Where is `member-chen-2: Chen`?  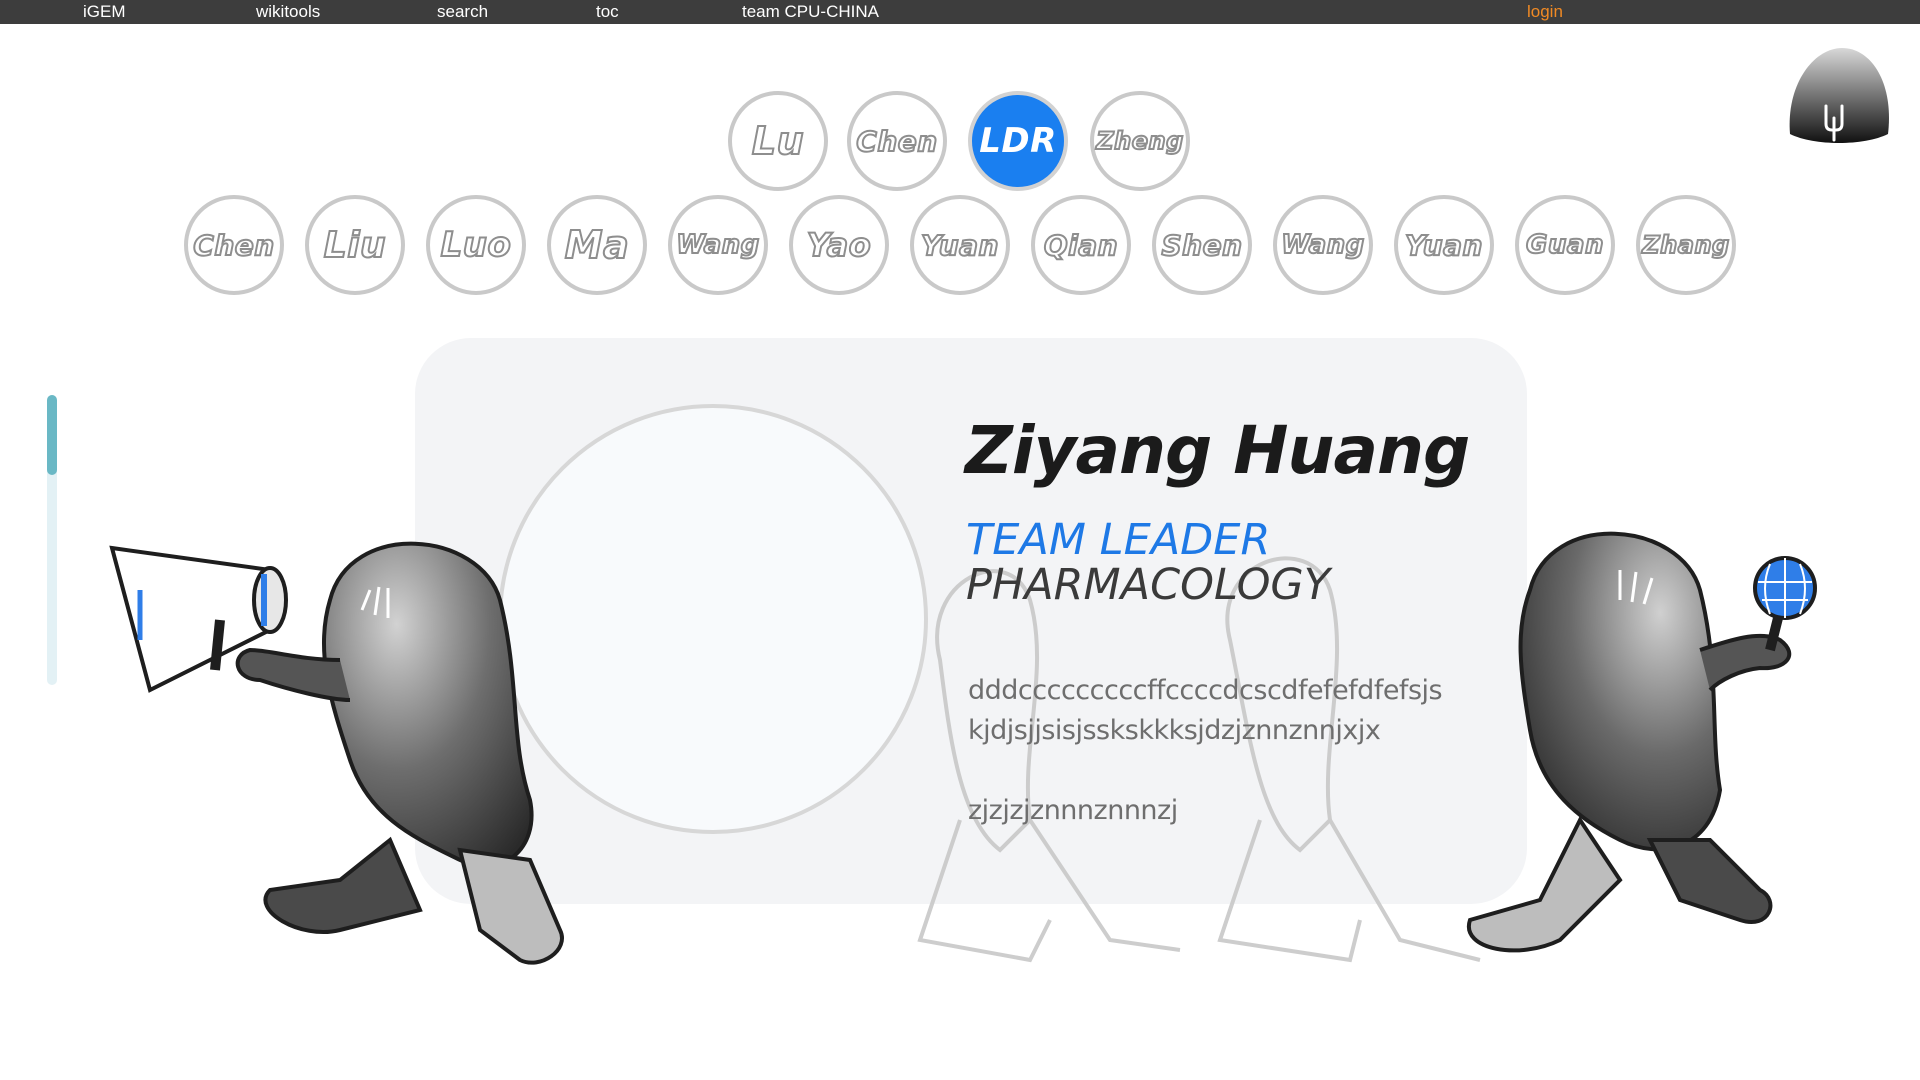
member-chen-2: Chen is located at coordinates (234, 245).